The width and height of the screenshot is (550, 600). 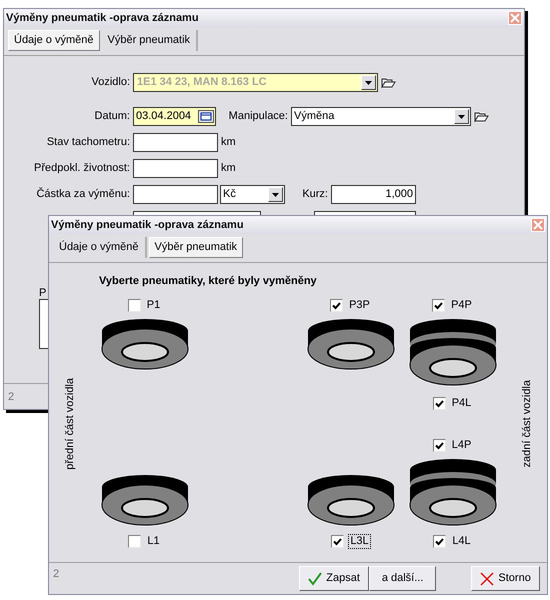 What do you see at coordinates (258, 116) in the screenshot?
I see `field-label: Manipulace:` at bounding box center [258, 116].